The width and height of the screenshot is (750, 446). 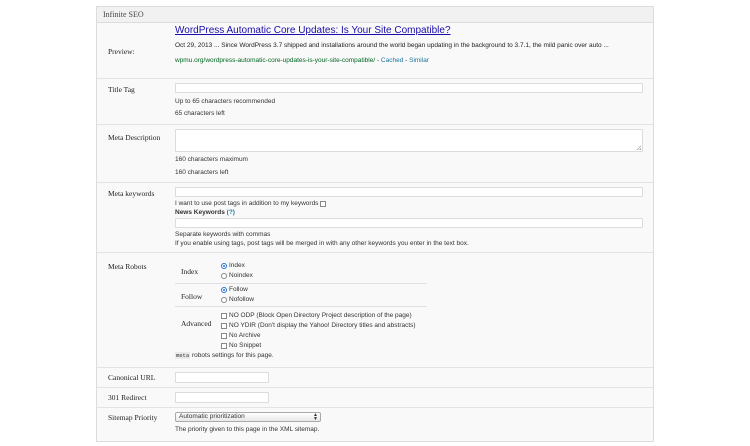 I want to click on meta-keywords-label: Meta keywords, so click(x=131, y=193).